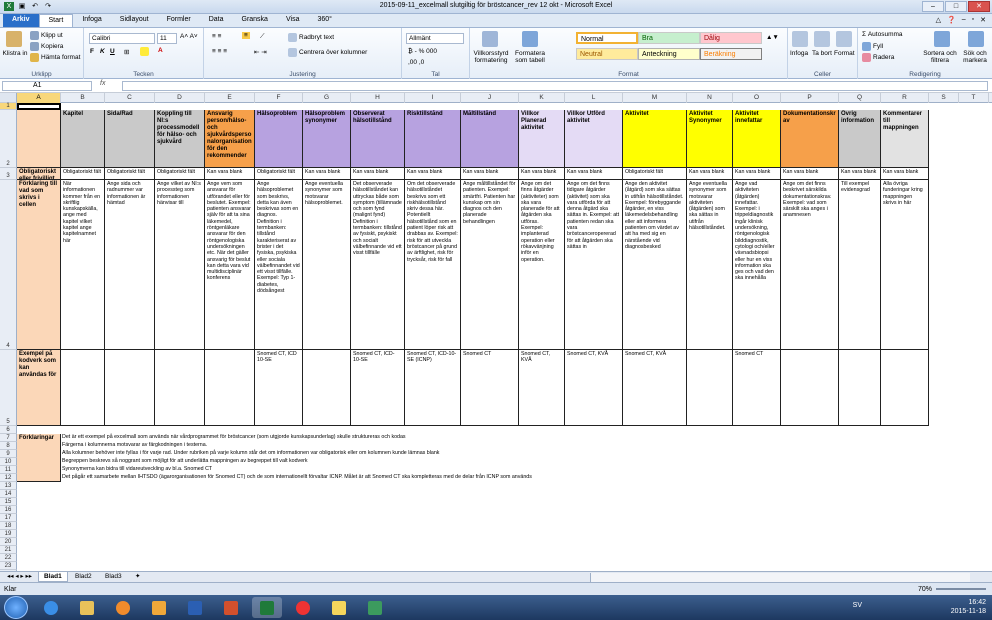  What do you see at coordinates (279, 139) in the screenshot?
I see `header-cell: Hälsoproblem` at bounding box center [279, 139].